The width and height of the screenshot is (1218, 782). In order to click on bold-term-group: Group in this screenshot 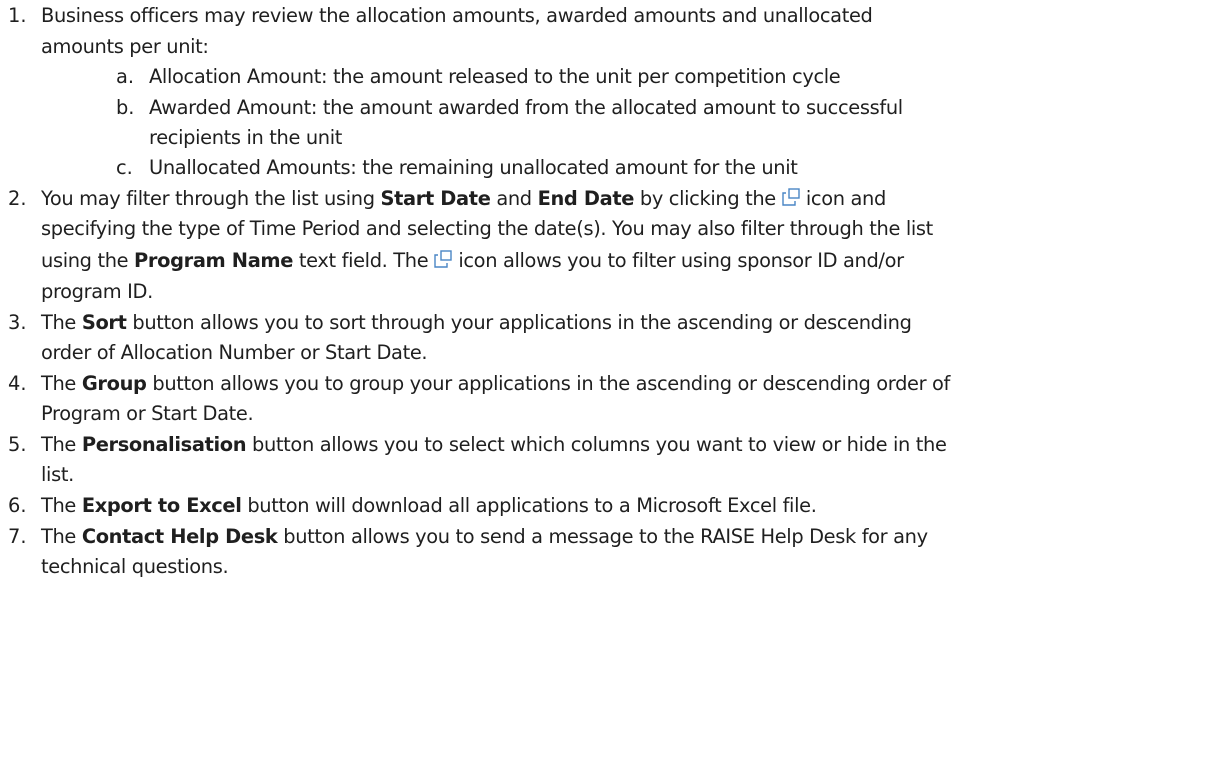, I will do `click(114, 383)`.